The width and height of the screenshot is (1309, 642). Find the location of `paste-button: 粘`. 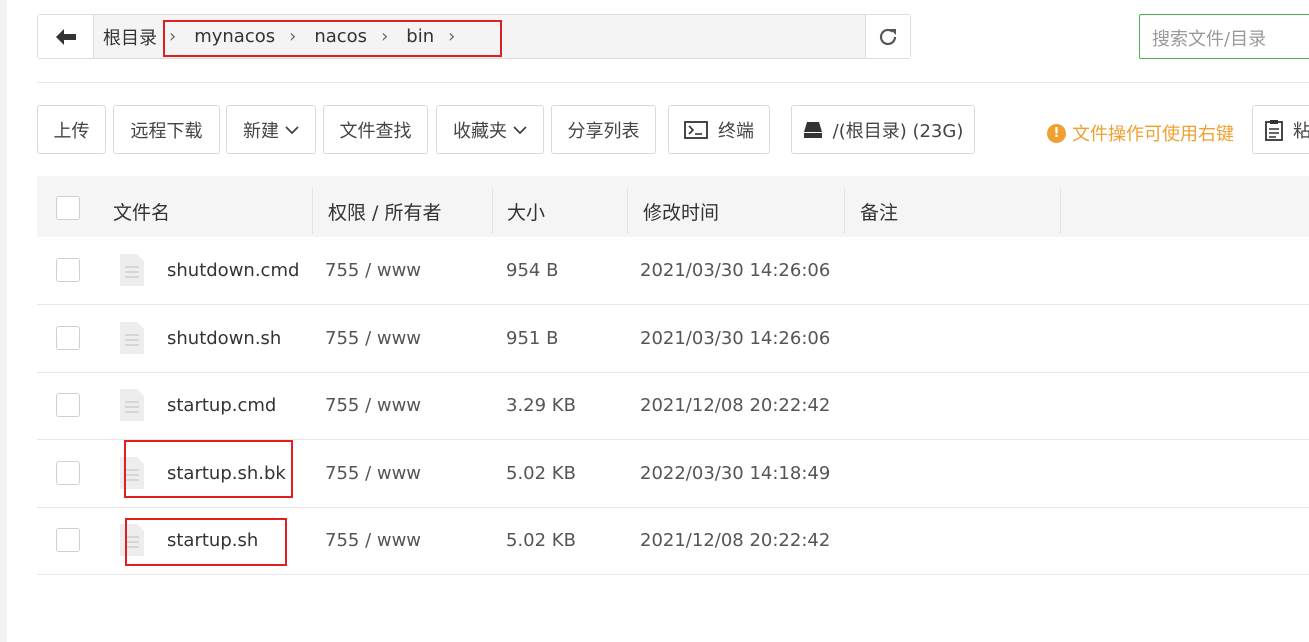

paste-button: 粘 is located at coordinates (1280, 129).